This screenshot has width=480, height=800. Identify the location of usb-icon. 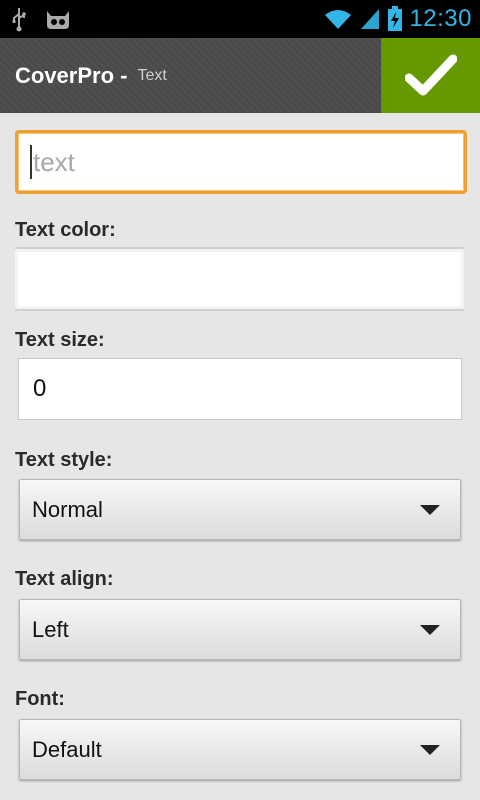
(19, 20).